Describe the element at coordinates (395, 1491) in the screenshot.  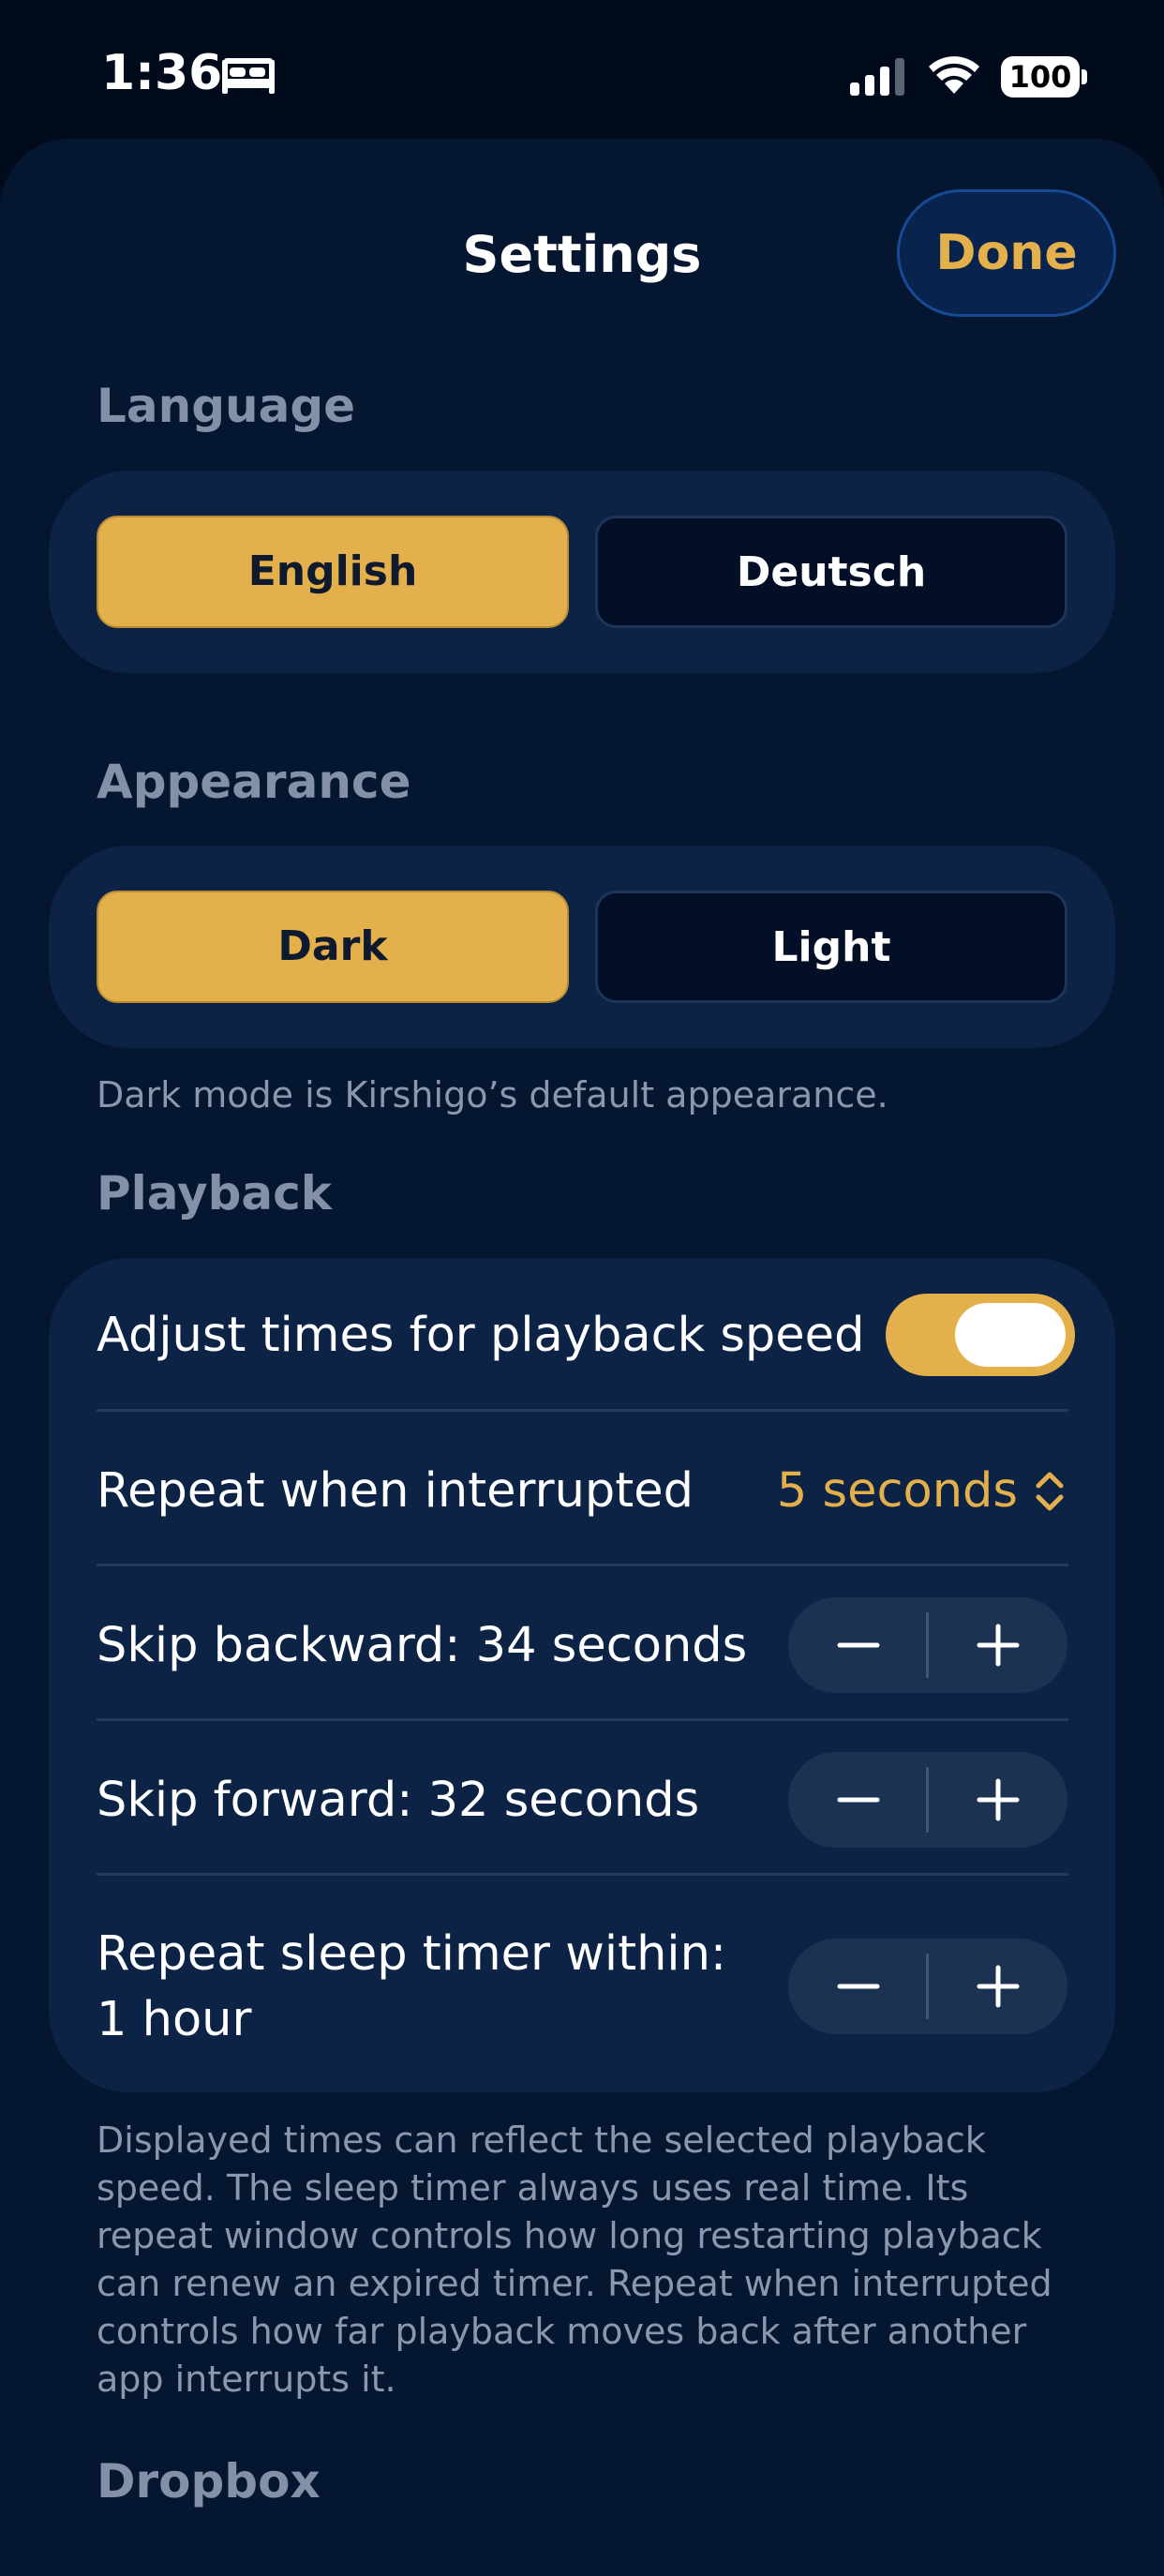
I see `repeat-interrupted-label: Repeat when interrupted` at that location.